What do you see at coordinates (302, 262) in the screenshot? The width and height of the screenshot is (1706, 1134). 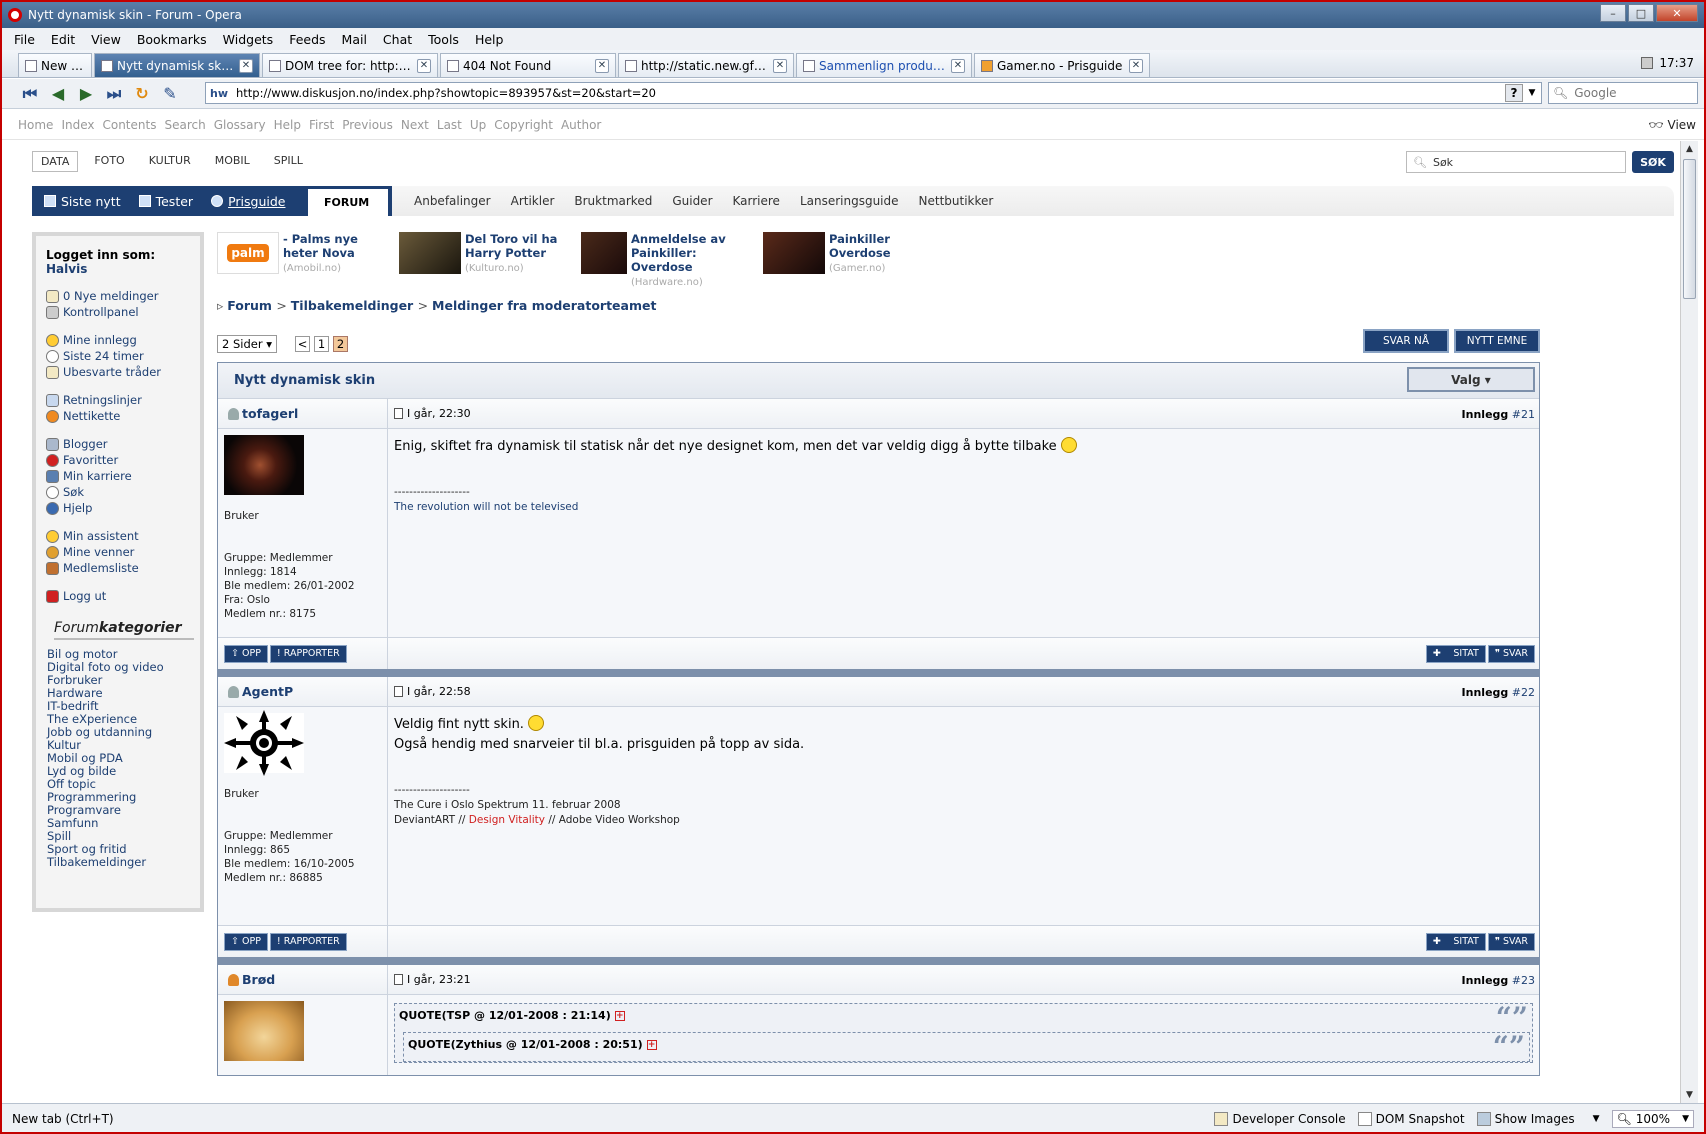 I see `news-teaser: palm - Palms nye heter Nova (Amobil.no)` at bounding box center [302, 262].